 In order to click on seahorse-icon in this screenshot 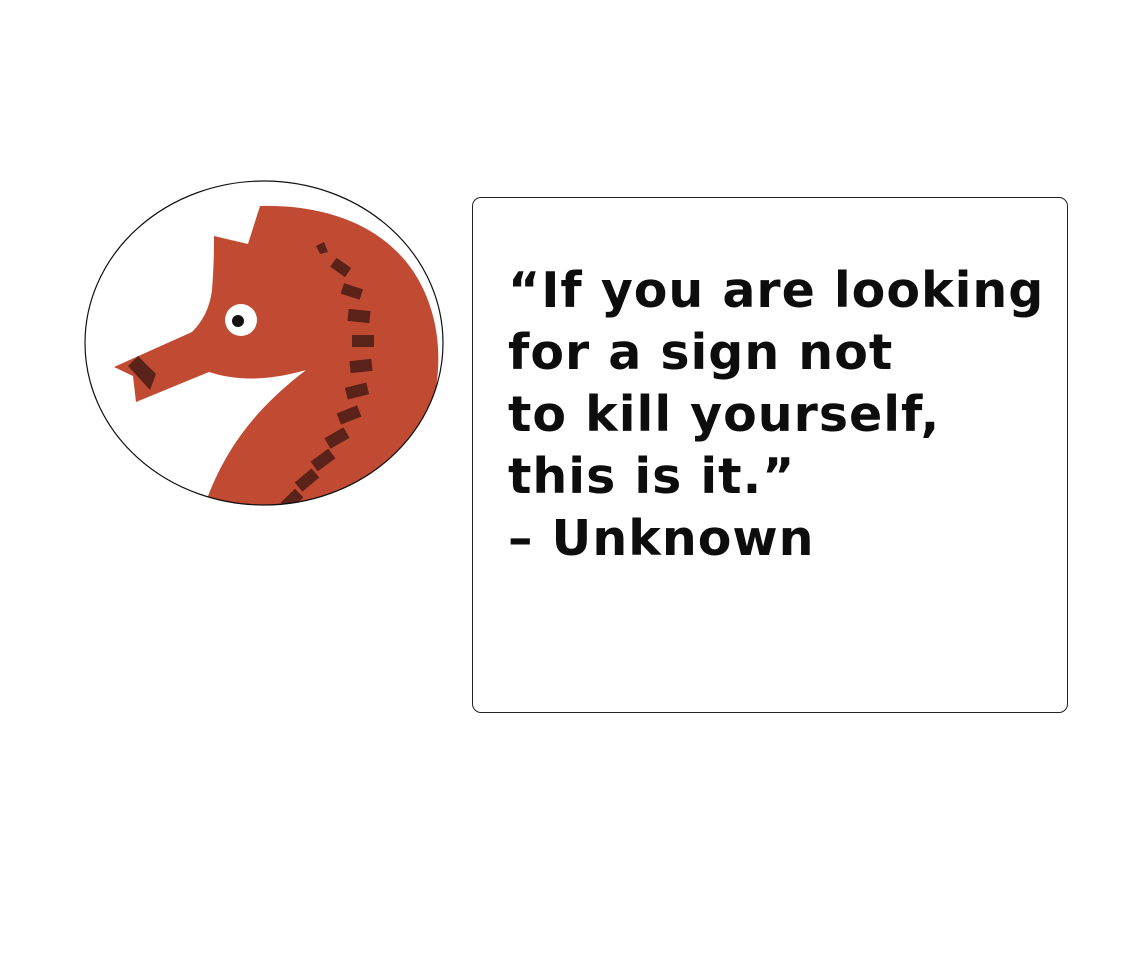, I will do `click(264, 343)`.